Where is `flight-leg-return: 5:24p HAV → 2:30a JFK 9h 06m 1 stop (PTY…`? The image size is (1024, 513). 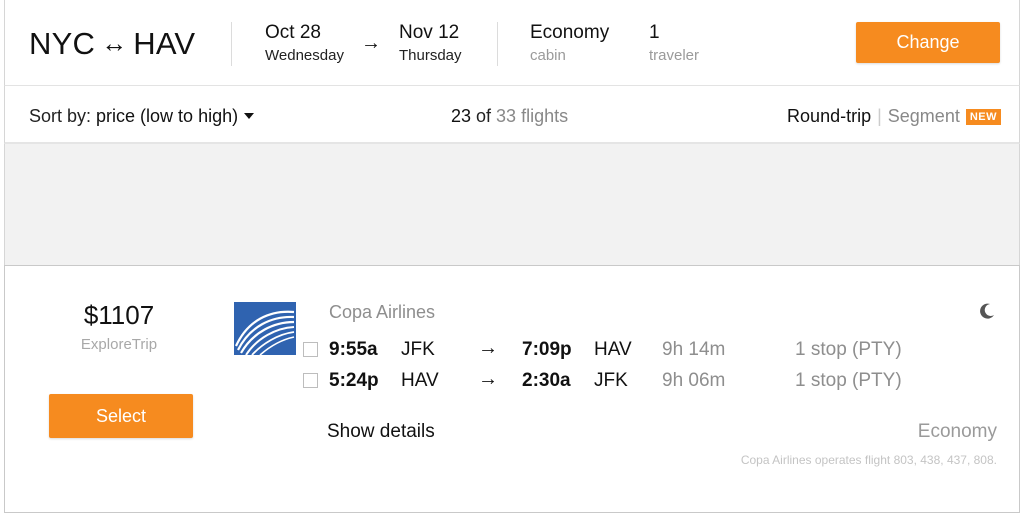
flight-leg-return: 5:24p HAV → 2:30a JFK 9h 06m 1 stop (PTY… is located at coordinates (653, 380).